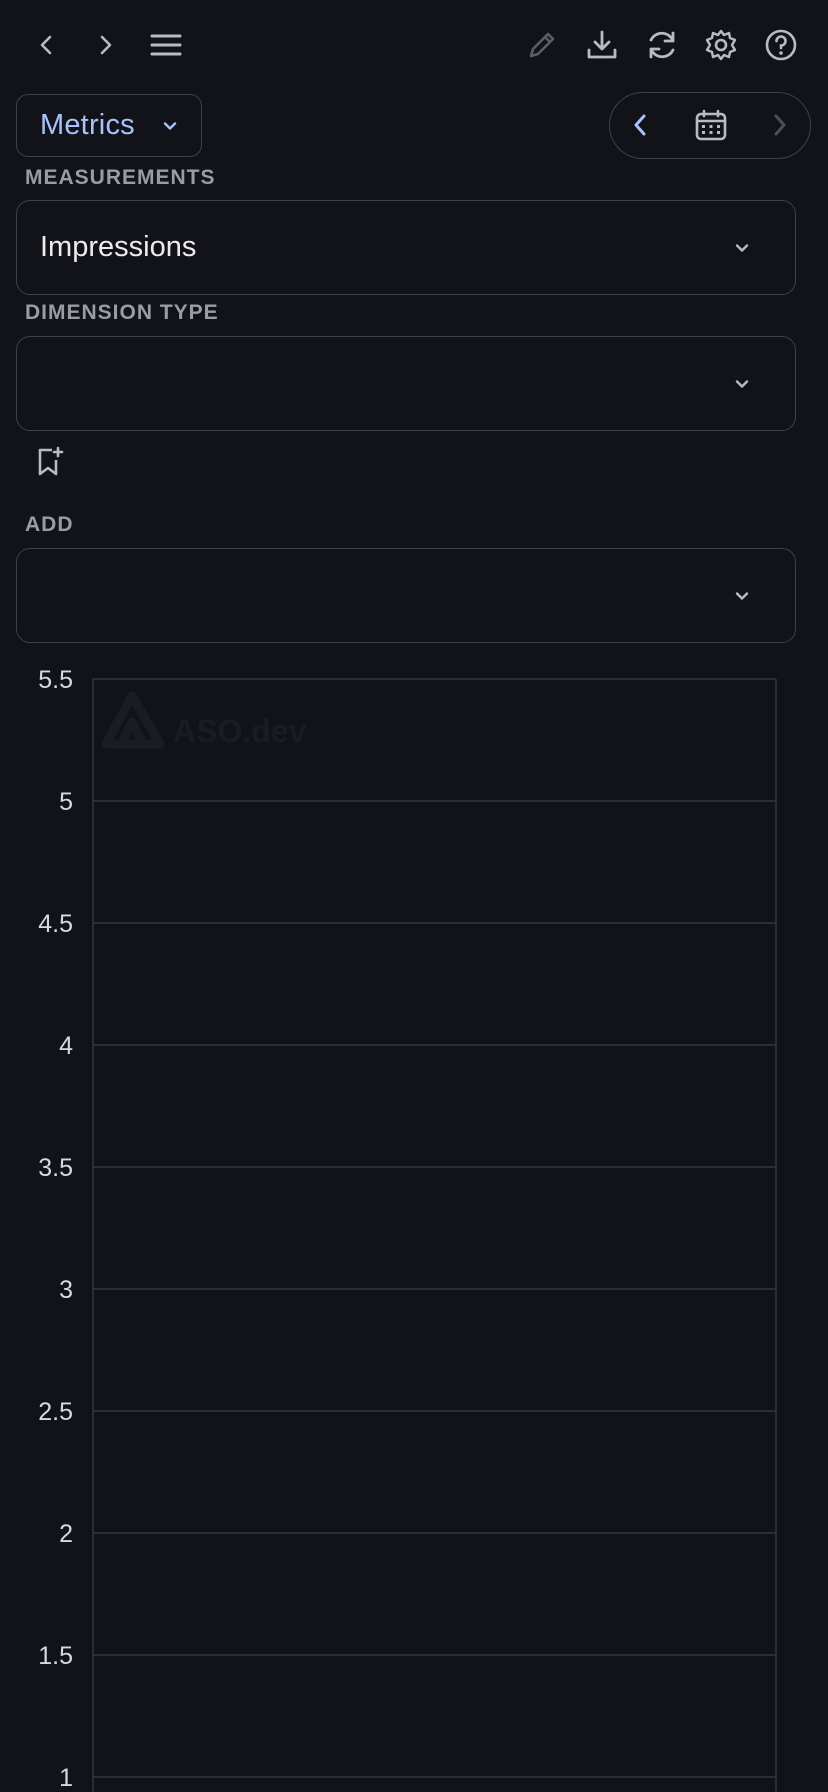 The width and height of the screenshot is (828, 1792). What do you see at coordinates (87, 125) in the screenshot?
I see `metrics-dropdown-label: Metrics` at bounding box center [87, 125].